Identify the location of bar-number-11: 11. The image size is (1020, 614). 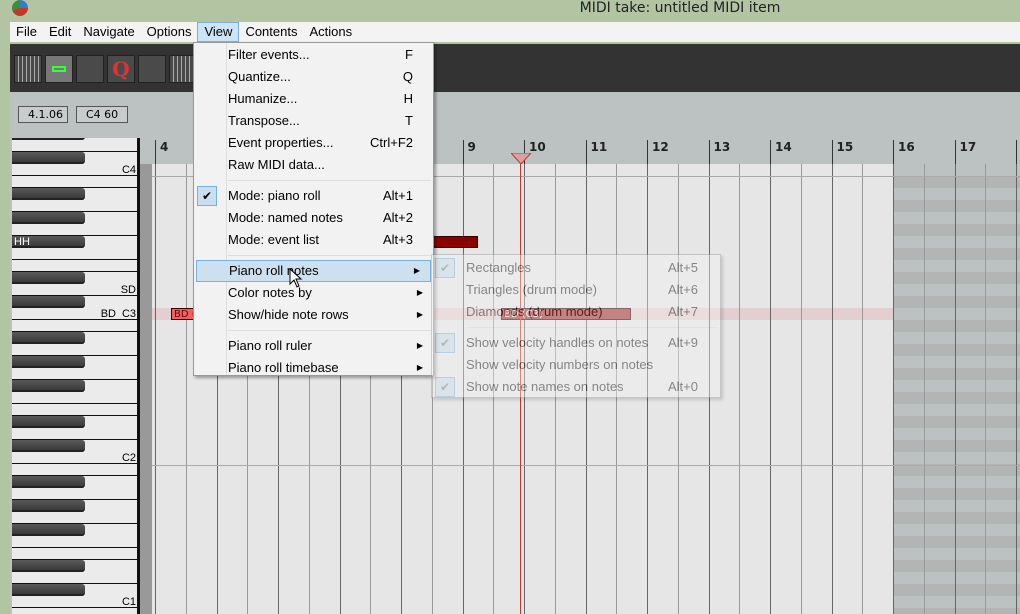
(596, 152).